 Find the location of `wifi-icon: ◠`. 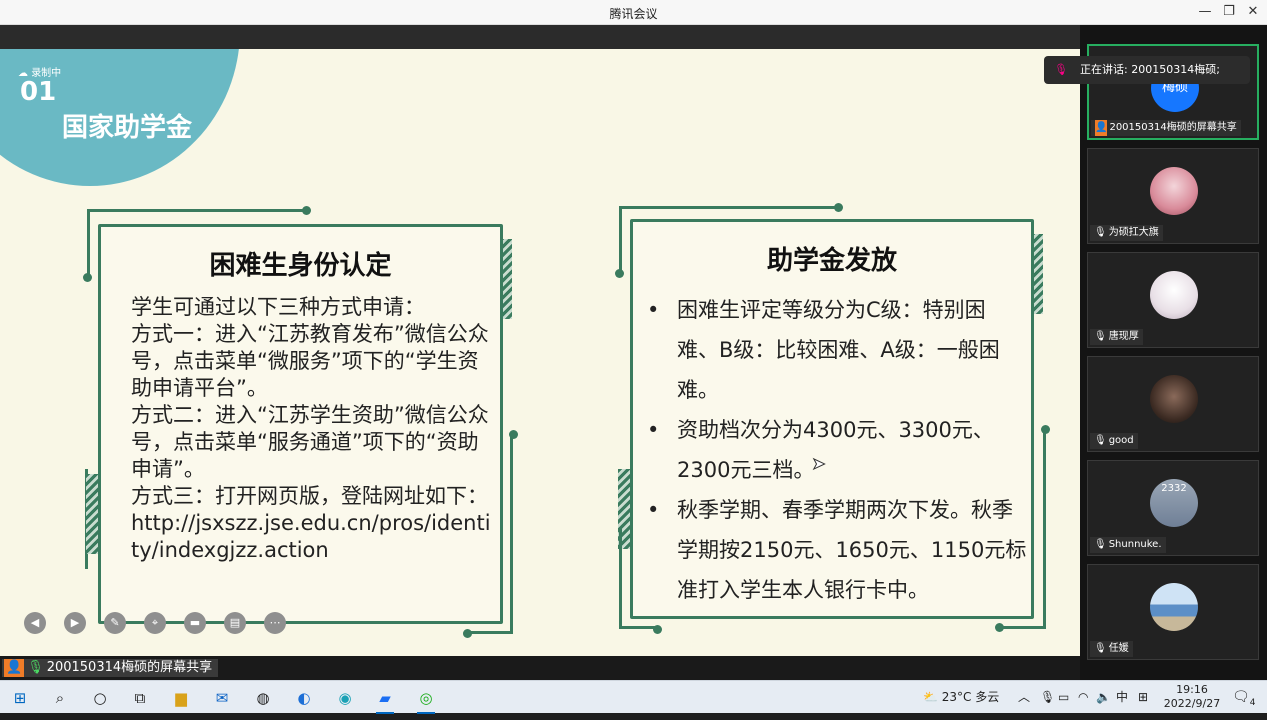

wifi-icon: ◠ is located at coordinates (1083, 697).